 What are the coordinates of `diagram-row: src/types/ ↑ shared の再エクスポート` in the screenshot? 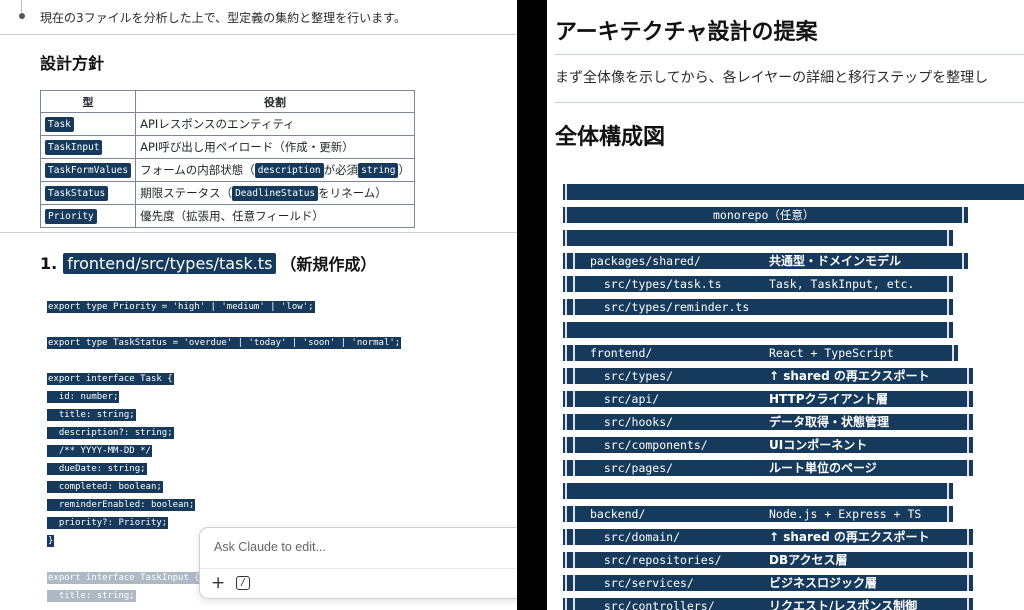 It's located at (768, 376).